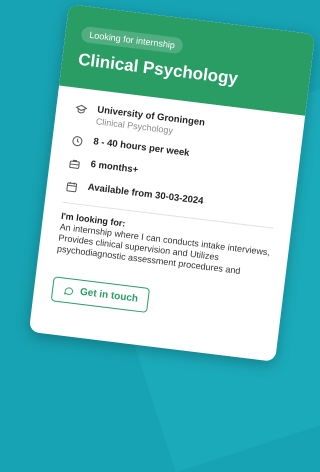 The height and width of the screenshot is (472, 320). I want to click on get-in-touch-button: Get in touch, so click(100, 294).